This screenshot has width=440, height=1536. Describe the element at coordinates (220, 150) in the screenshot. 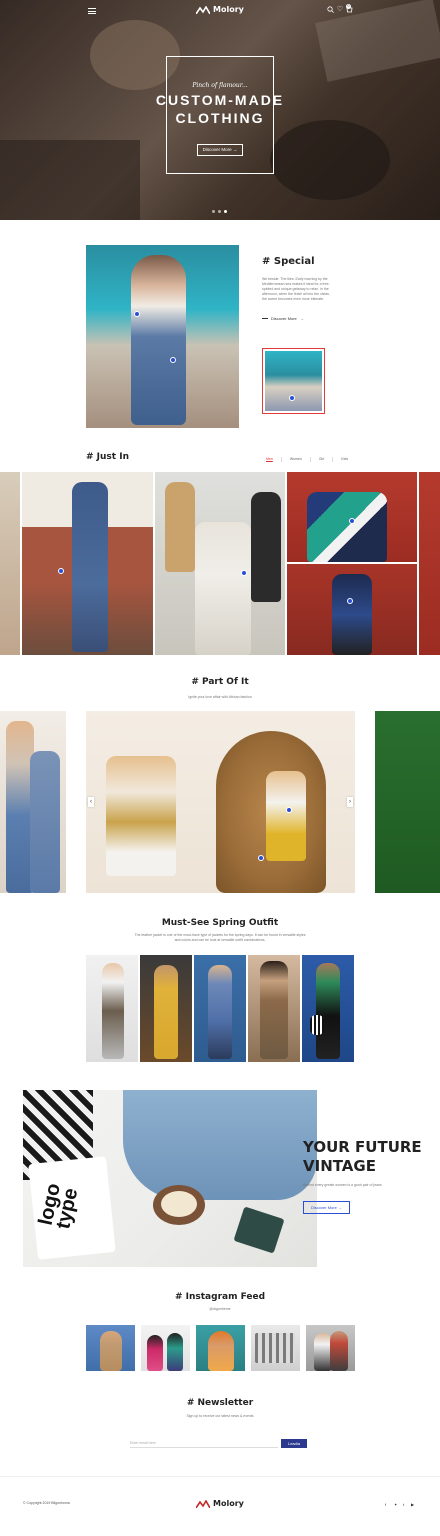

I see `hero-discover-button: Discover More →` at that location.